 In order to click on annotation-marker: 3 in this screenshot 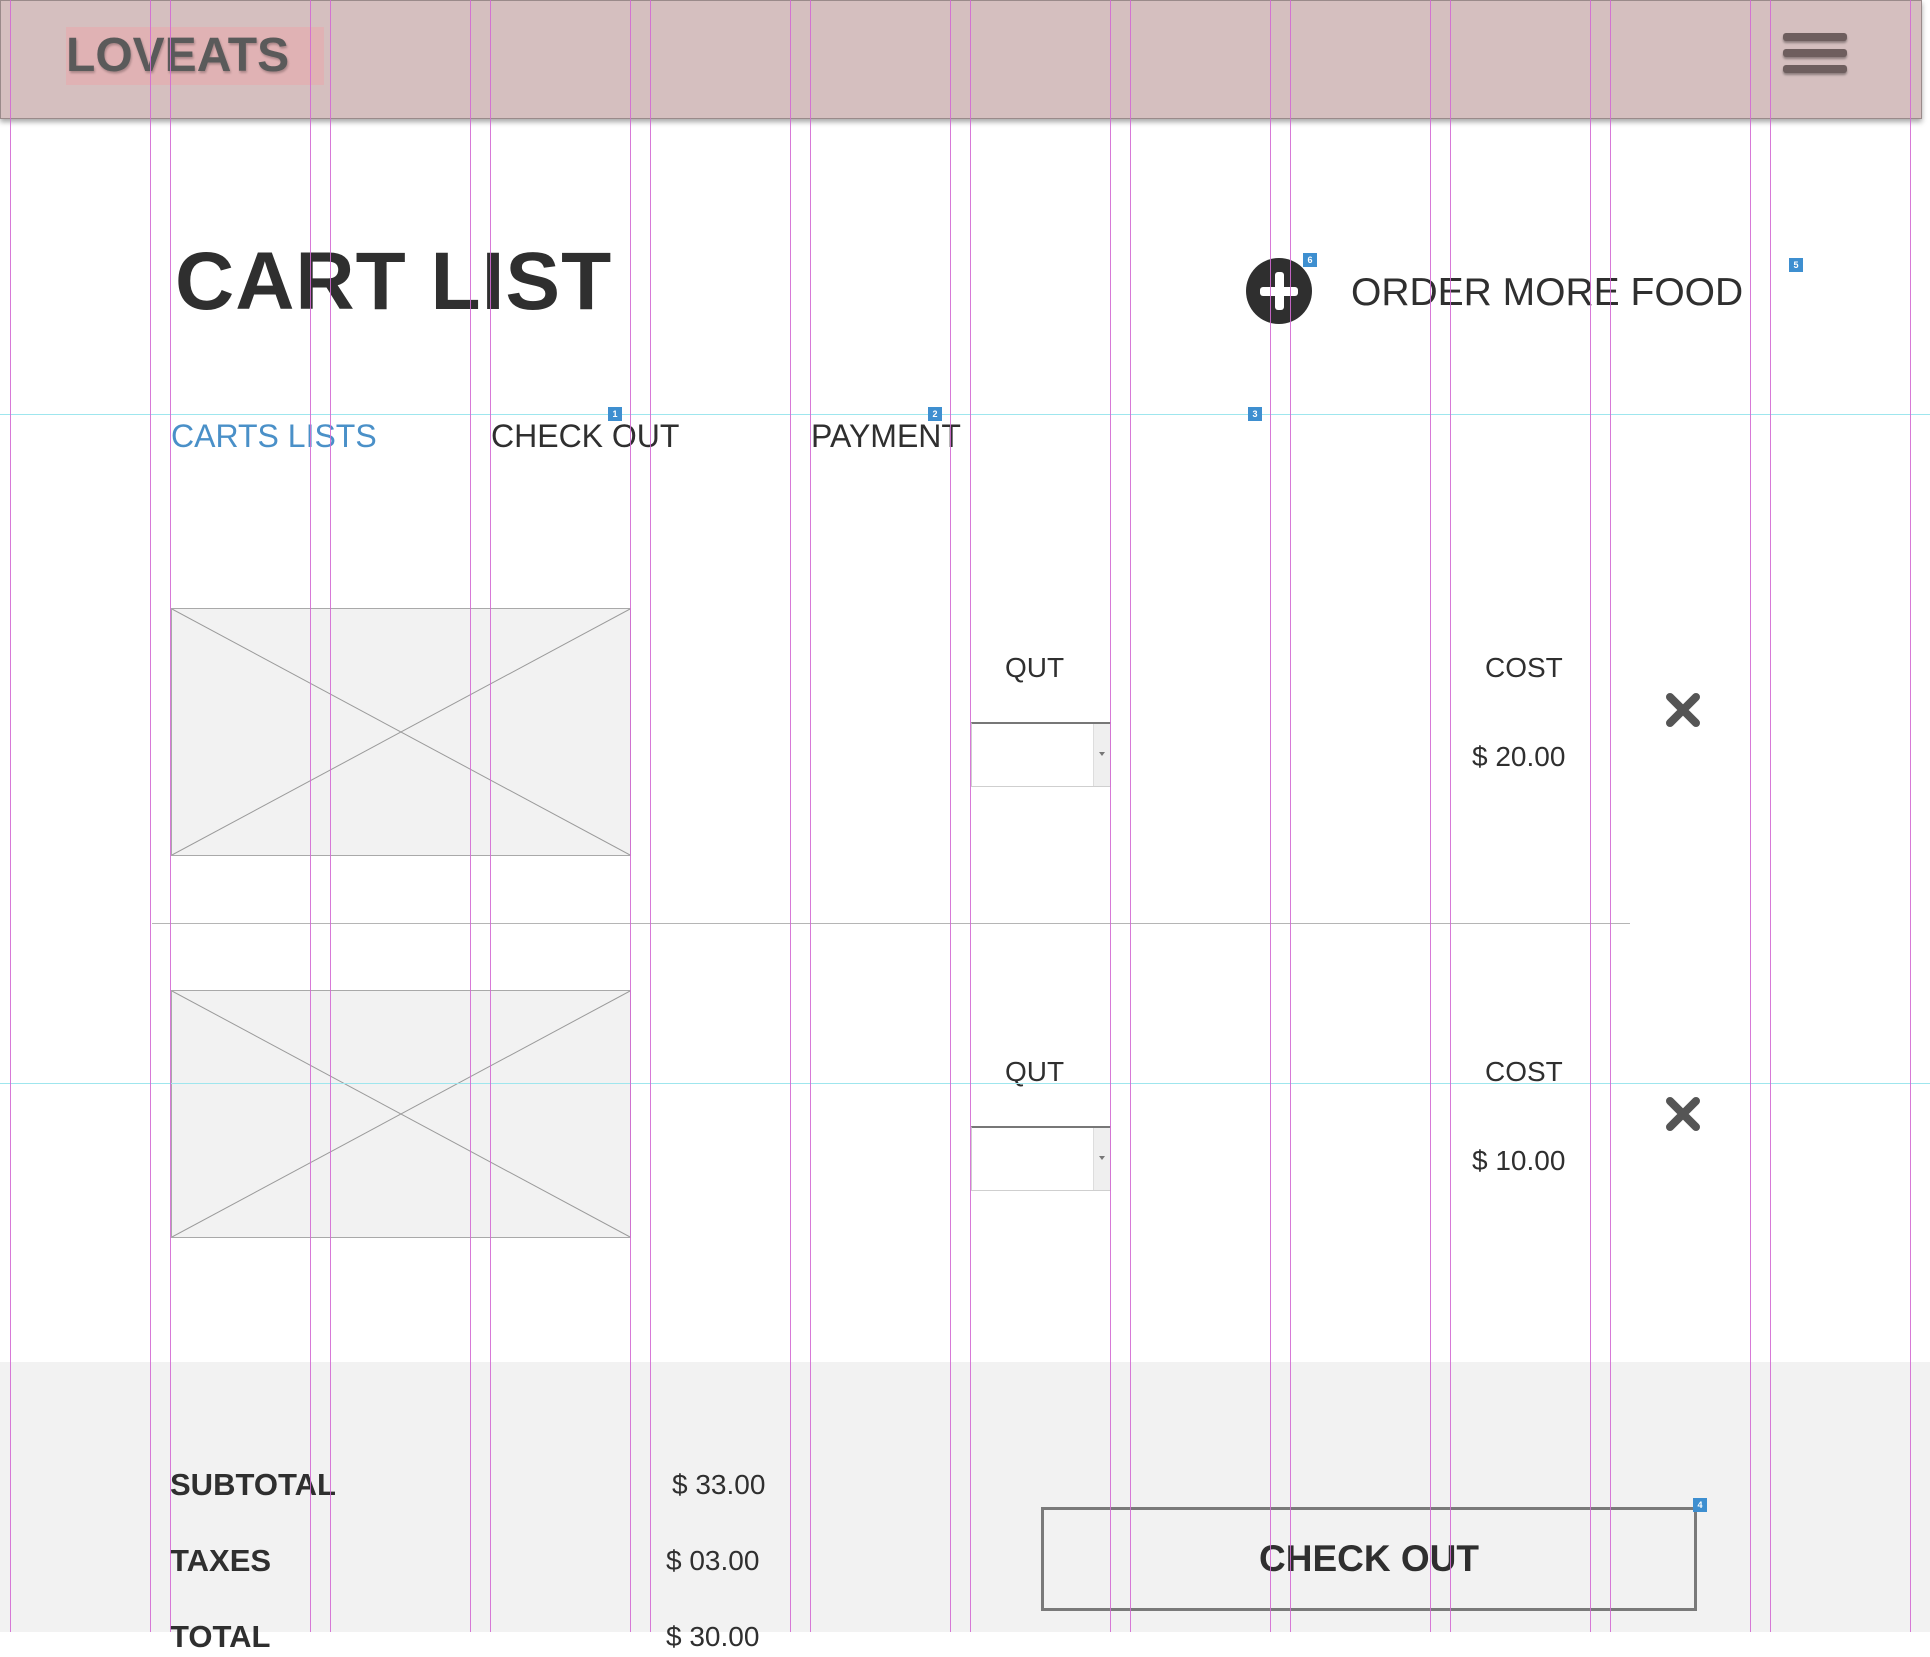, I will do `click(1255, 414)`.